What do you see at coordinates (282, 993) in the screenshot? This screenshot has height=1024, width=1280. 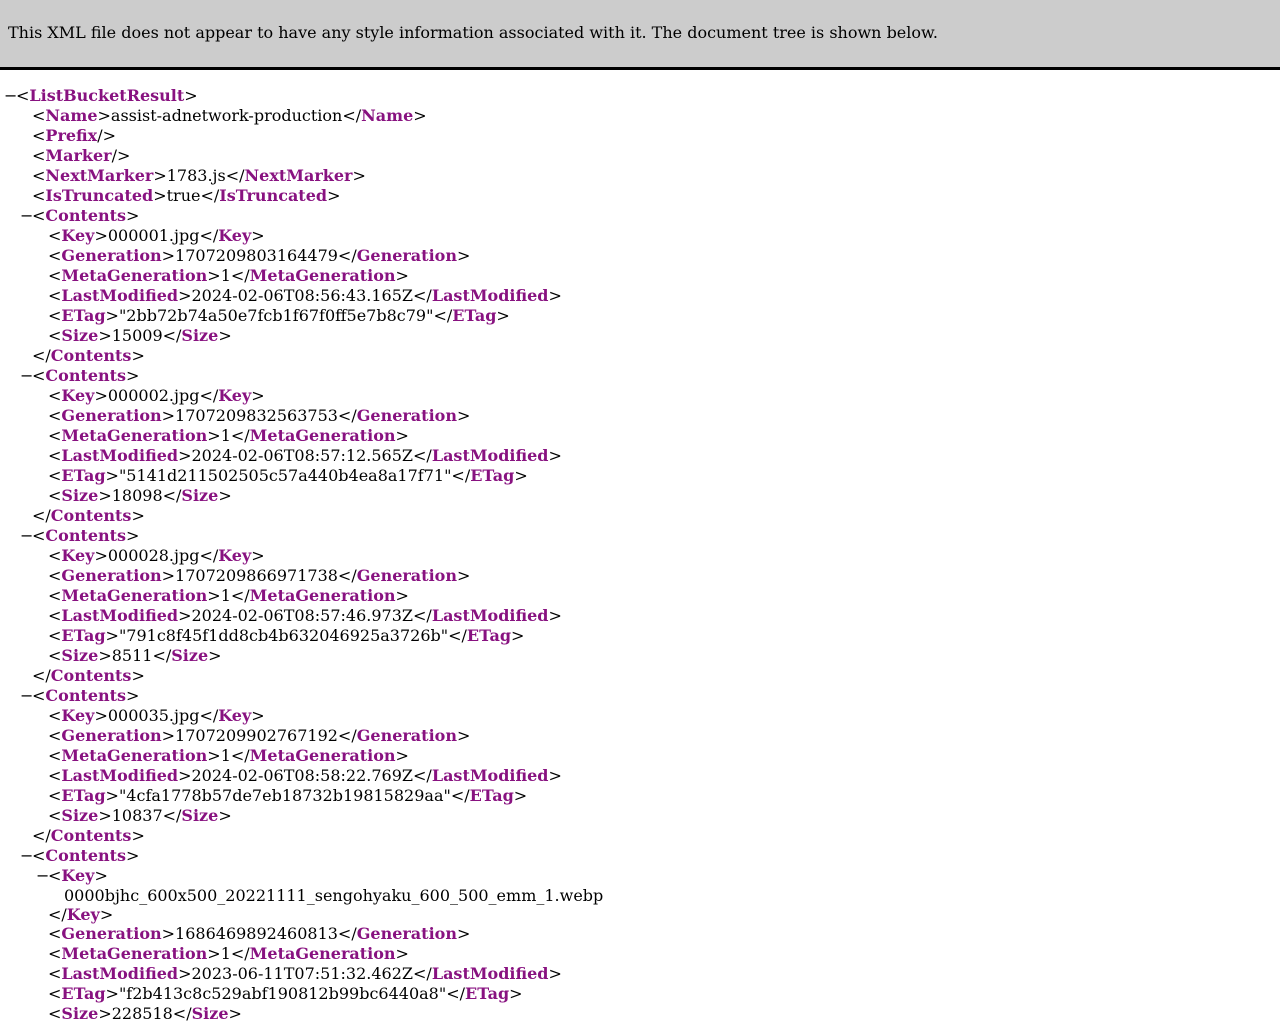 I see `contents-5-etag-value: "f2b413c8c529abf190812b99bc6440a8"` at bounding box center [282, 993].